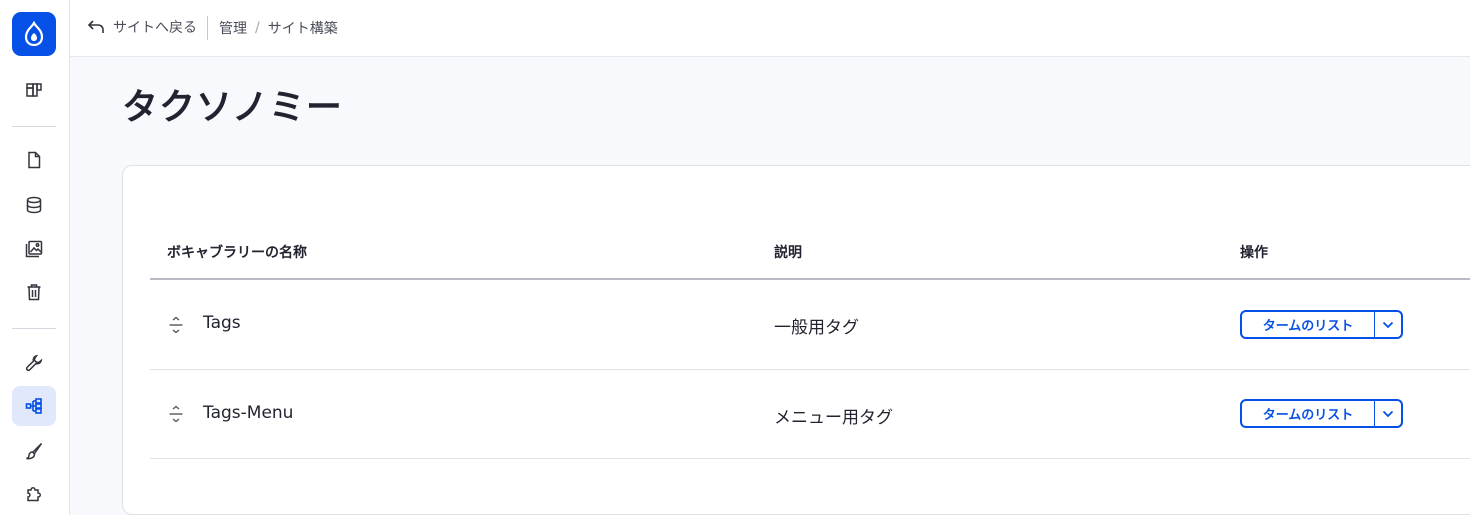  What do you see at coordinates (34, 160) in the screenshot?
I see `content-icon` at bounding box center [34, 160].